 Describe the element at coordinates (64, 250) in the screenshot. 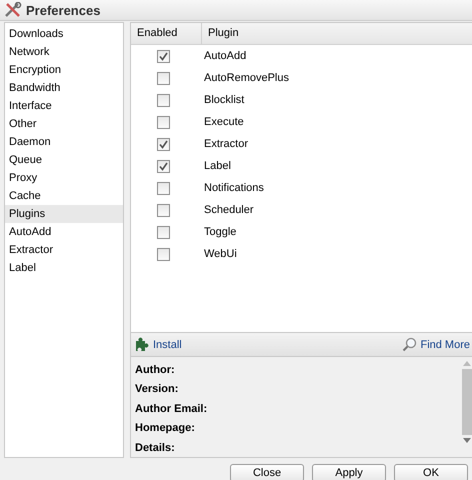

I see `sidebar-item: Extractor` at that location.